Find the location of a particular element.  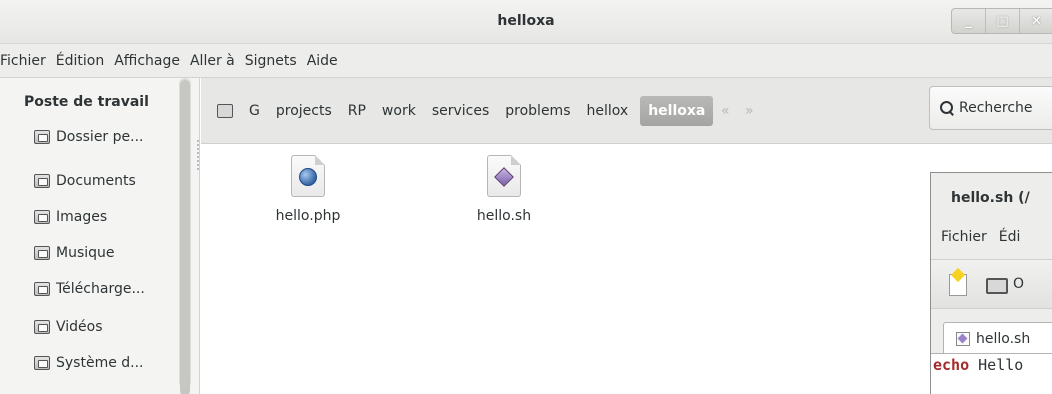

menu-edition: Édition is located at coordinates (80, 61).